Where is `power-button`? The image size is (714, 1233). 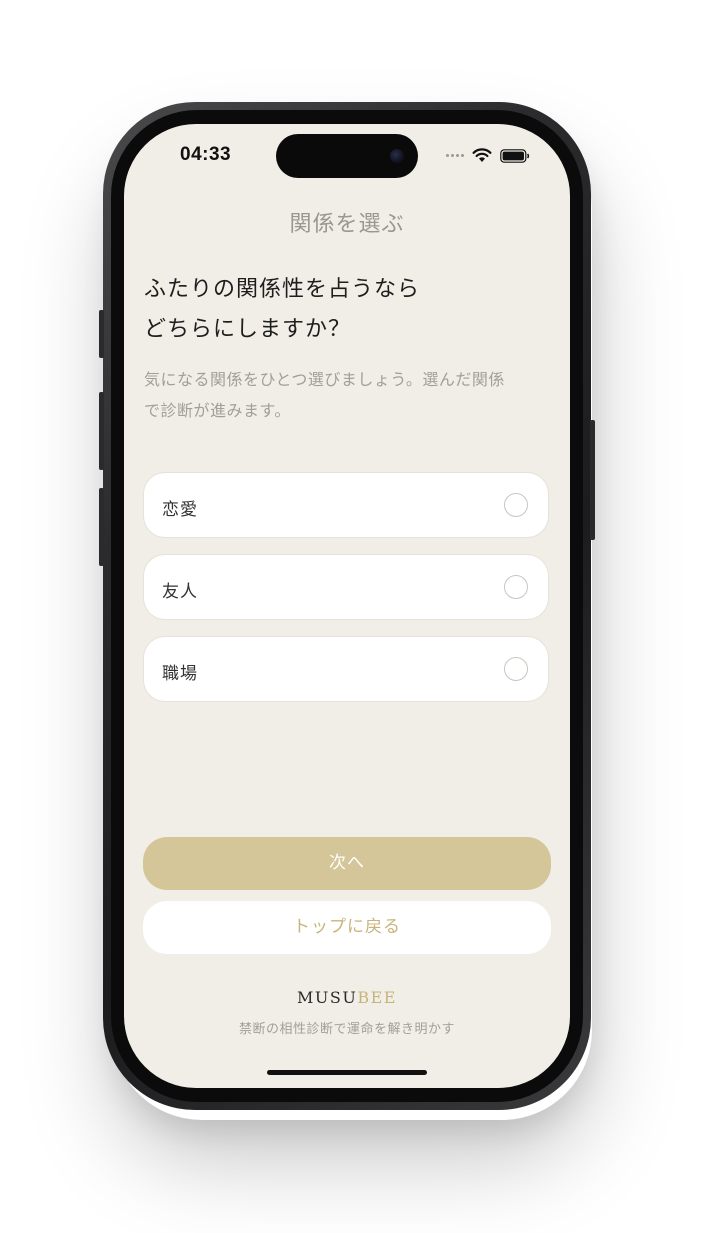
power-button is located at coordinates (592, 480).